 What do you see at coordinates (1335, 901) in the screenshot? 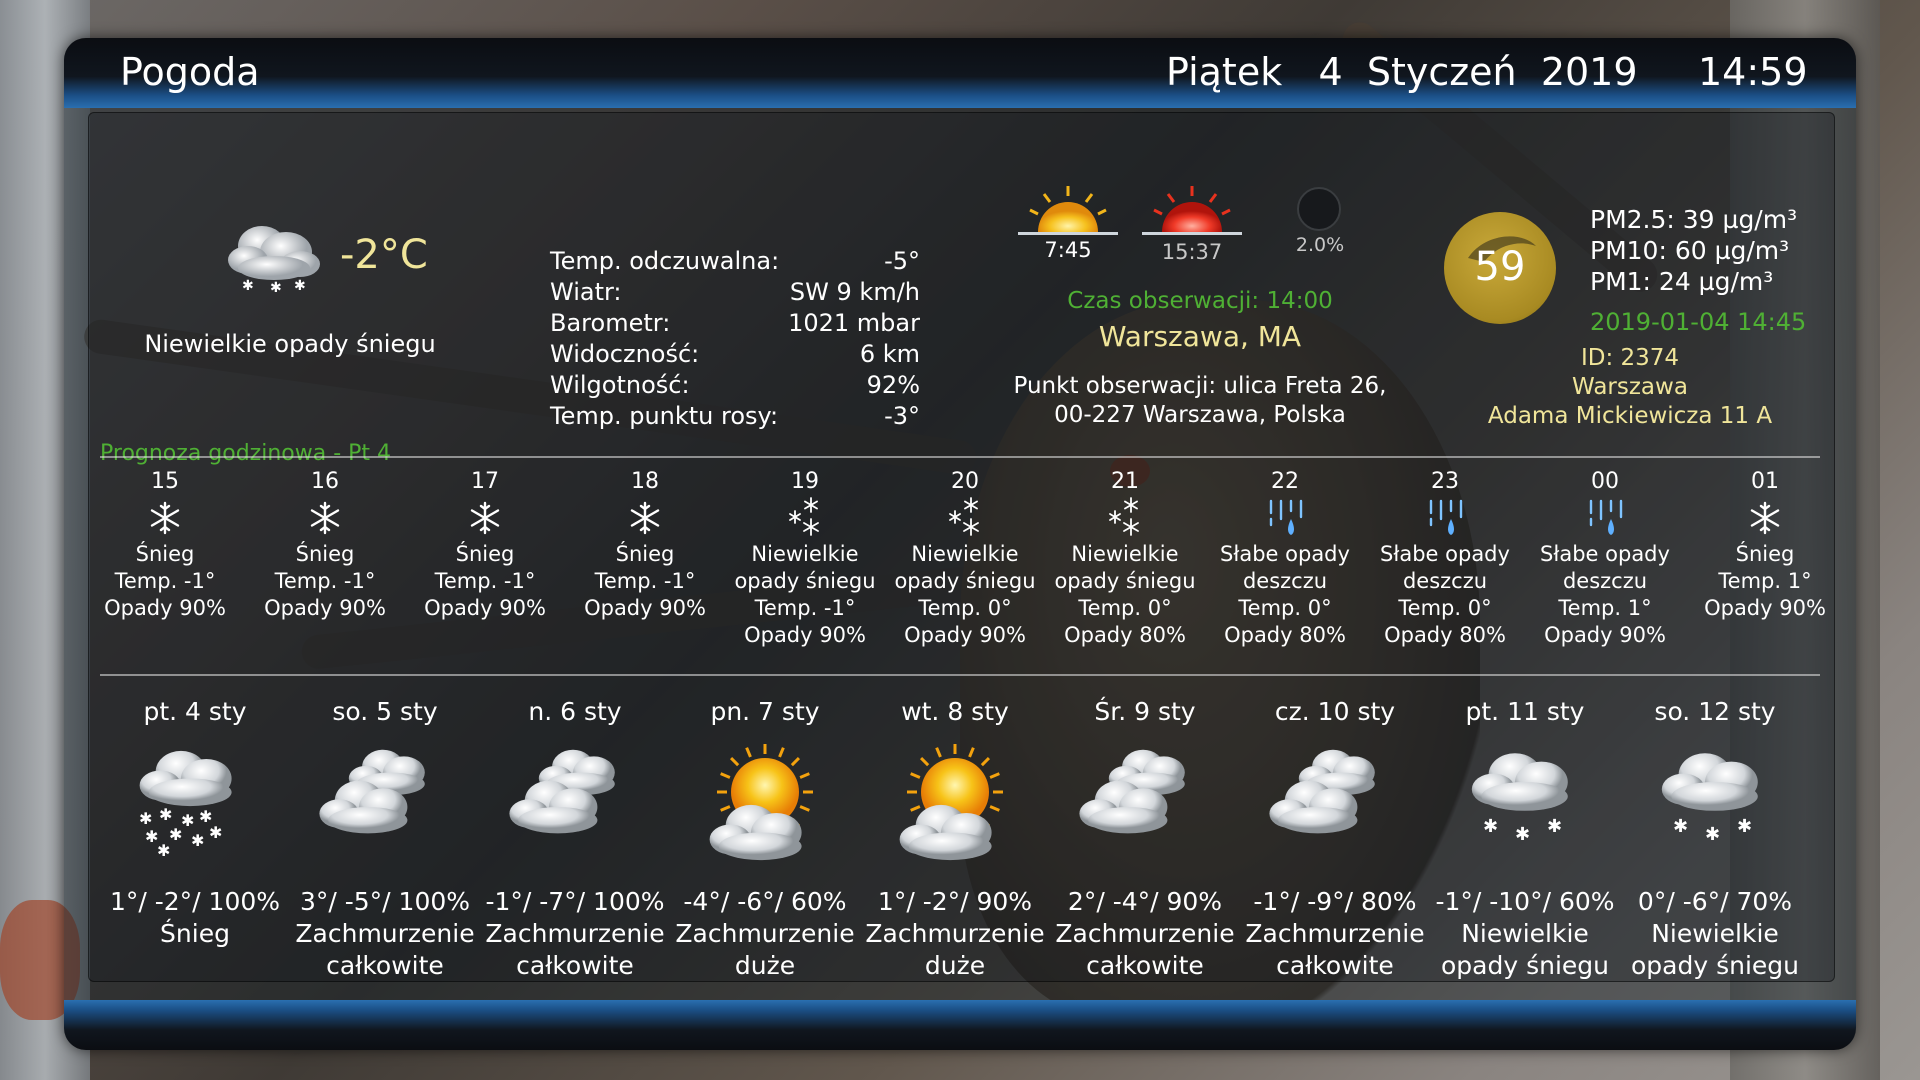
I see `day-temperatures: -1°/ -9°/ 80%` at bounding box center [1335, 901].